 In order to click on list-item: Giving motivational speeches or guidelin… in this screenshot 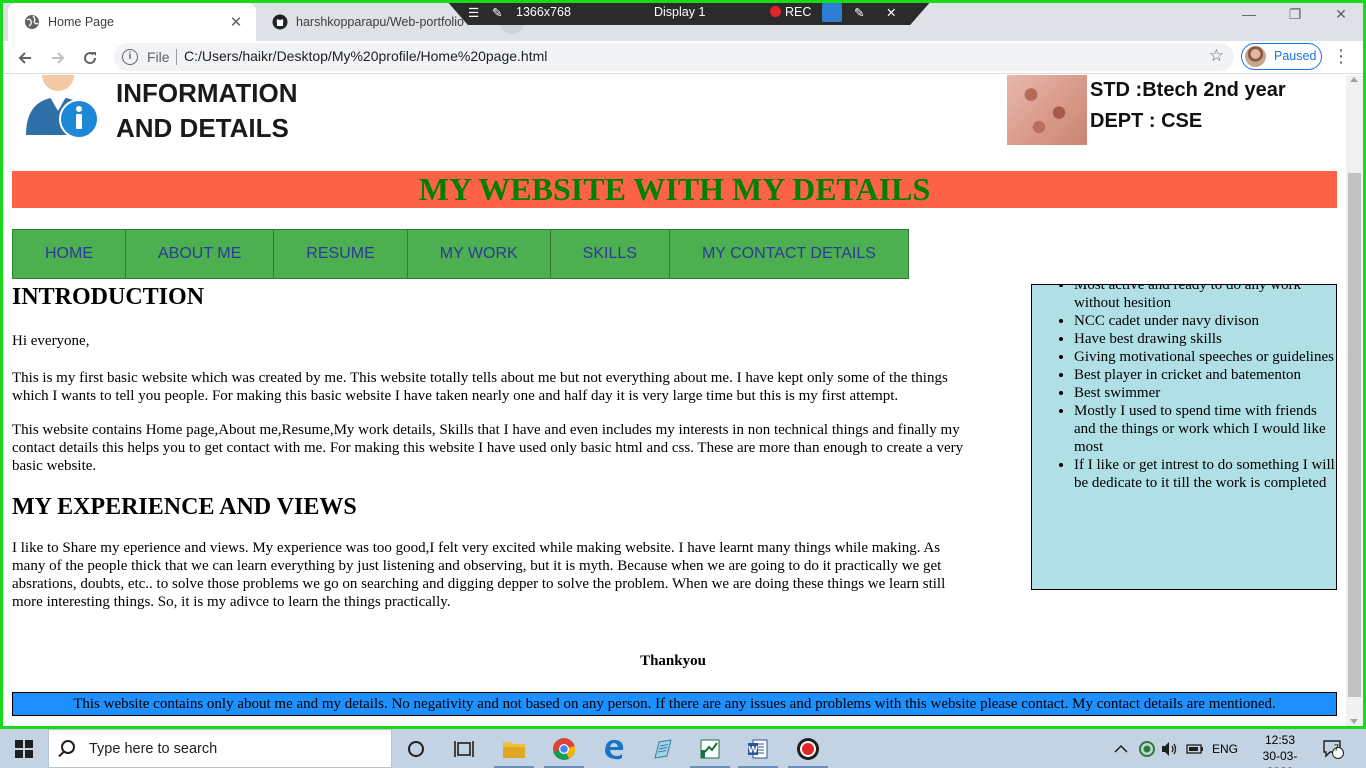, I will do `click(1205, 357)`.